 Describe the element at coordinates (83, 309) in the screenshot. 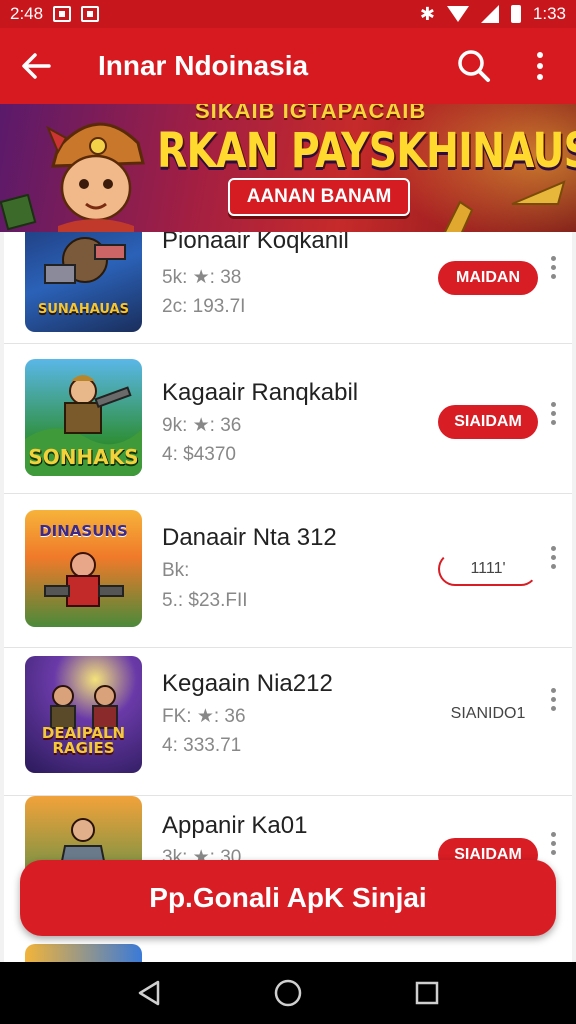

I see `app-icon-label: SUNAHAUAS` at that location.